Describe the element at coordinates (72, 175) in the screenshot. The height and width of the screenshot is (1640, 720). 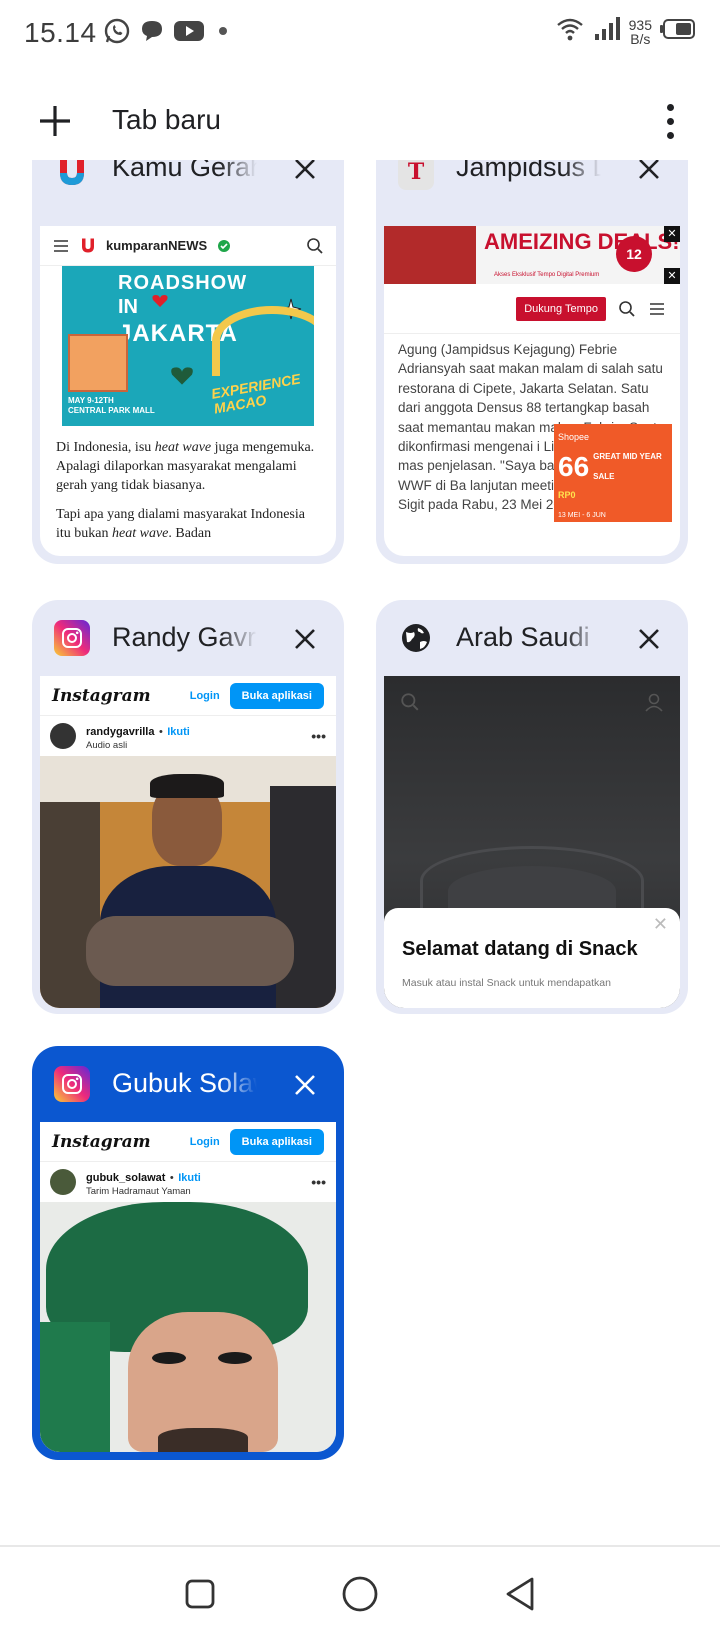
I see `kumparan-favicon` at that location.